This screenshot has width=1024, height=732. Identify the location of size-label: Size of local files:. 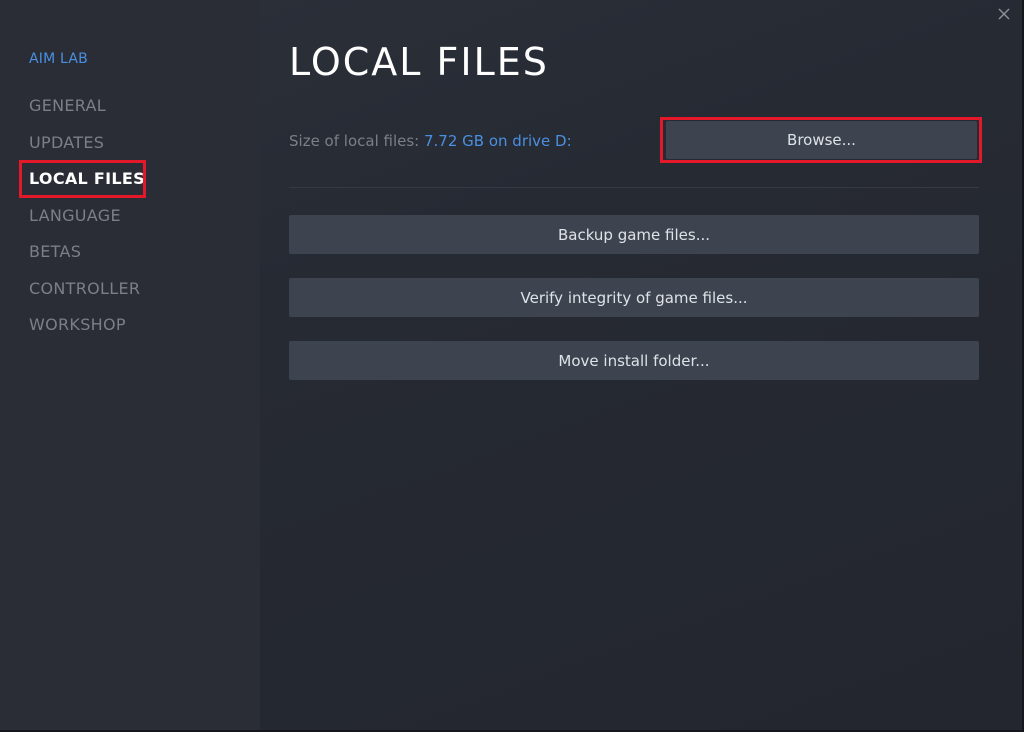
(354, 141).